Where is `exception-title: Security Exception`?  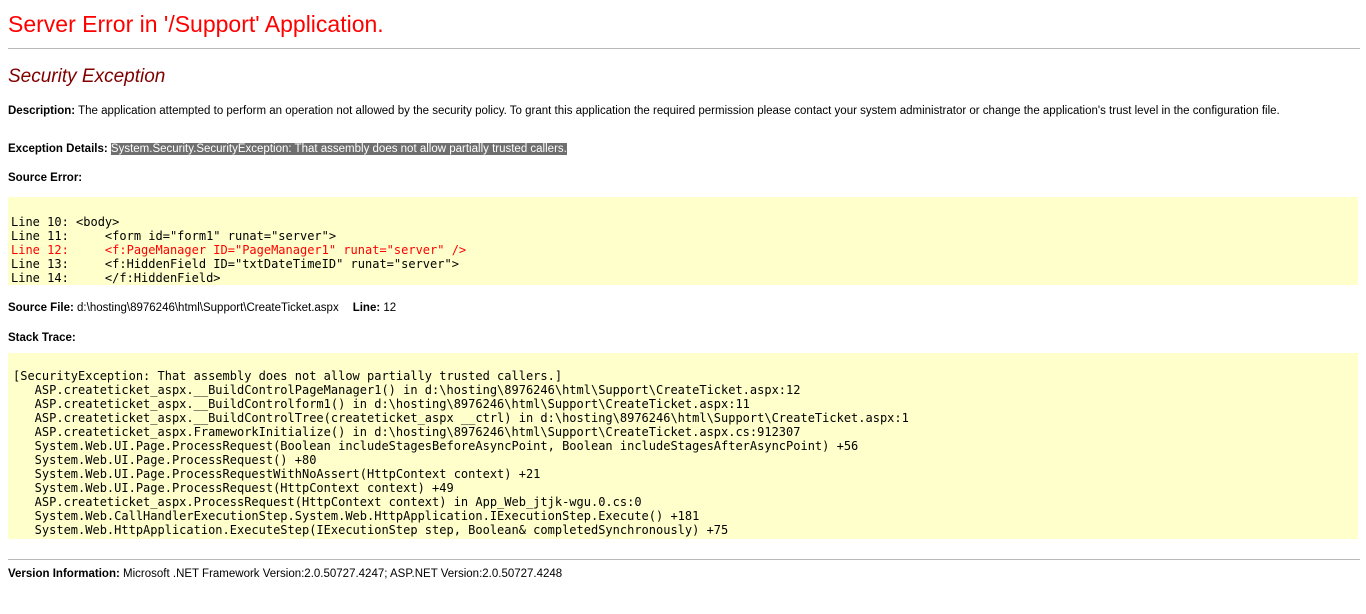 exception-title: Security Exception is located at coordinates (87, 76).